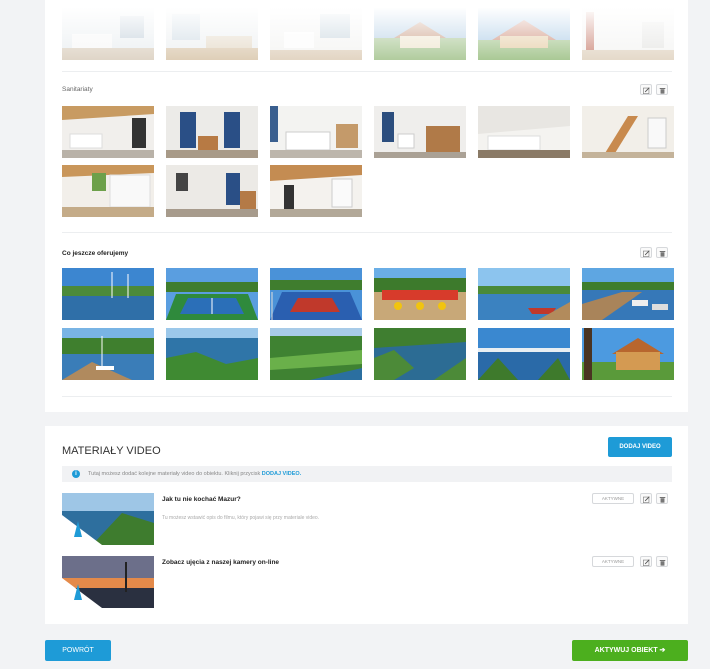 The width and height of the screenshot is (710, 669). Describe the element at coordinates (281, 474) in the screenshot. I see `add-video-link: DODAJ VIDEO.` at that location.